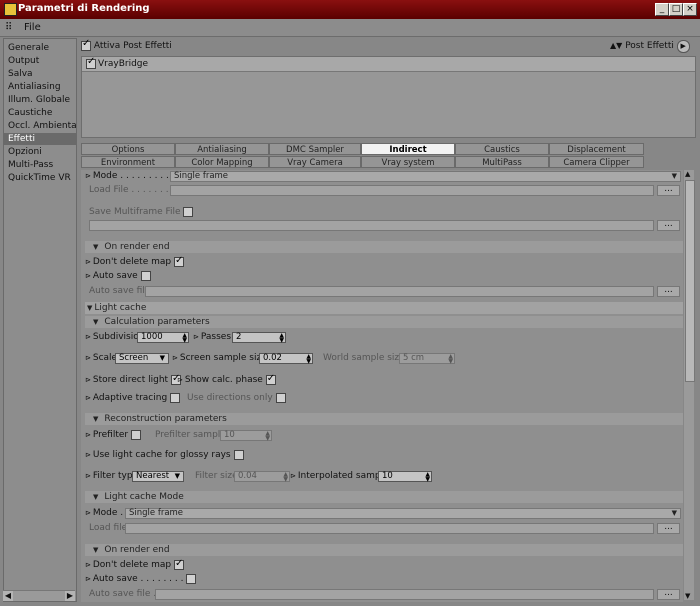  What do you see at coordinates (238, 454) in the screenshot?
I see `use-light-cache-glossy-checkbox` at bounding box center [238, 454].